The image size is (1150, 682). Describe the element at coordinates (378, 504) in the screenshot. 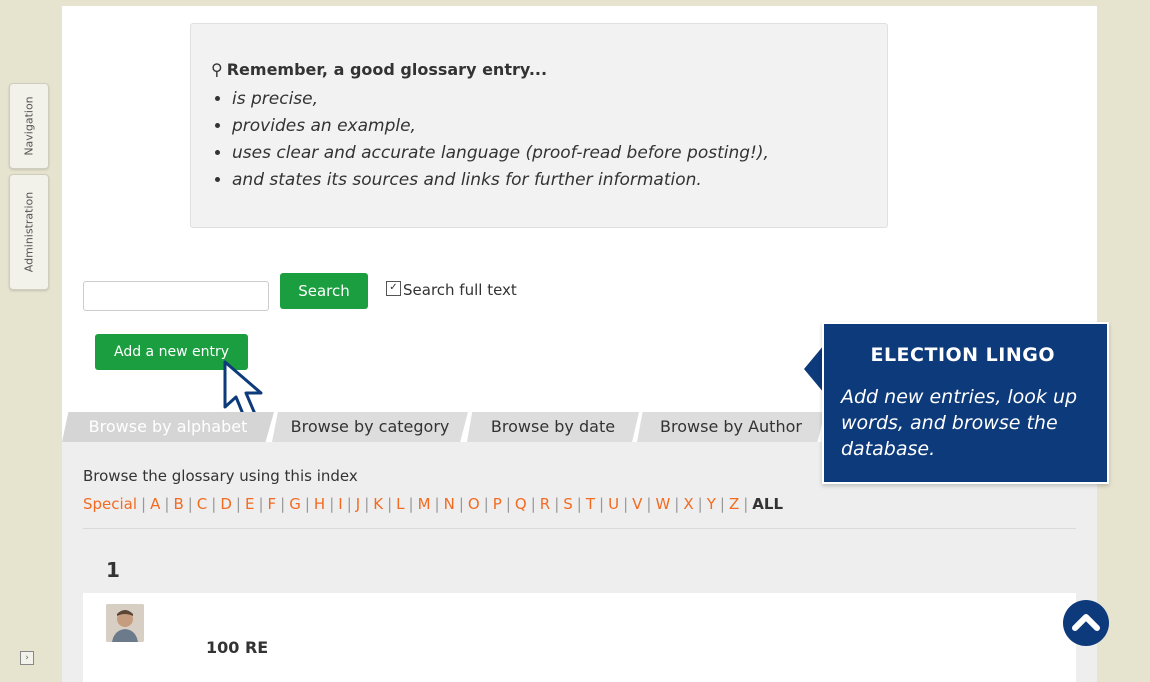

I see `alphabet-link-k: K` at that location.